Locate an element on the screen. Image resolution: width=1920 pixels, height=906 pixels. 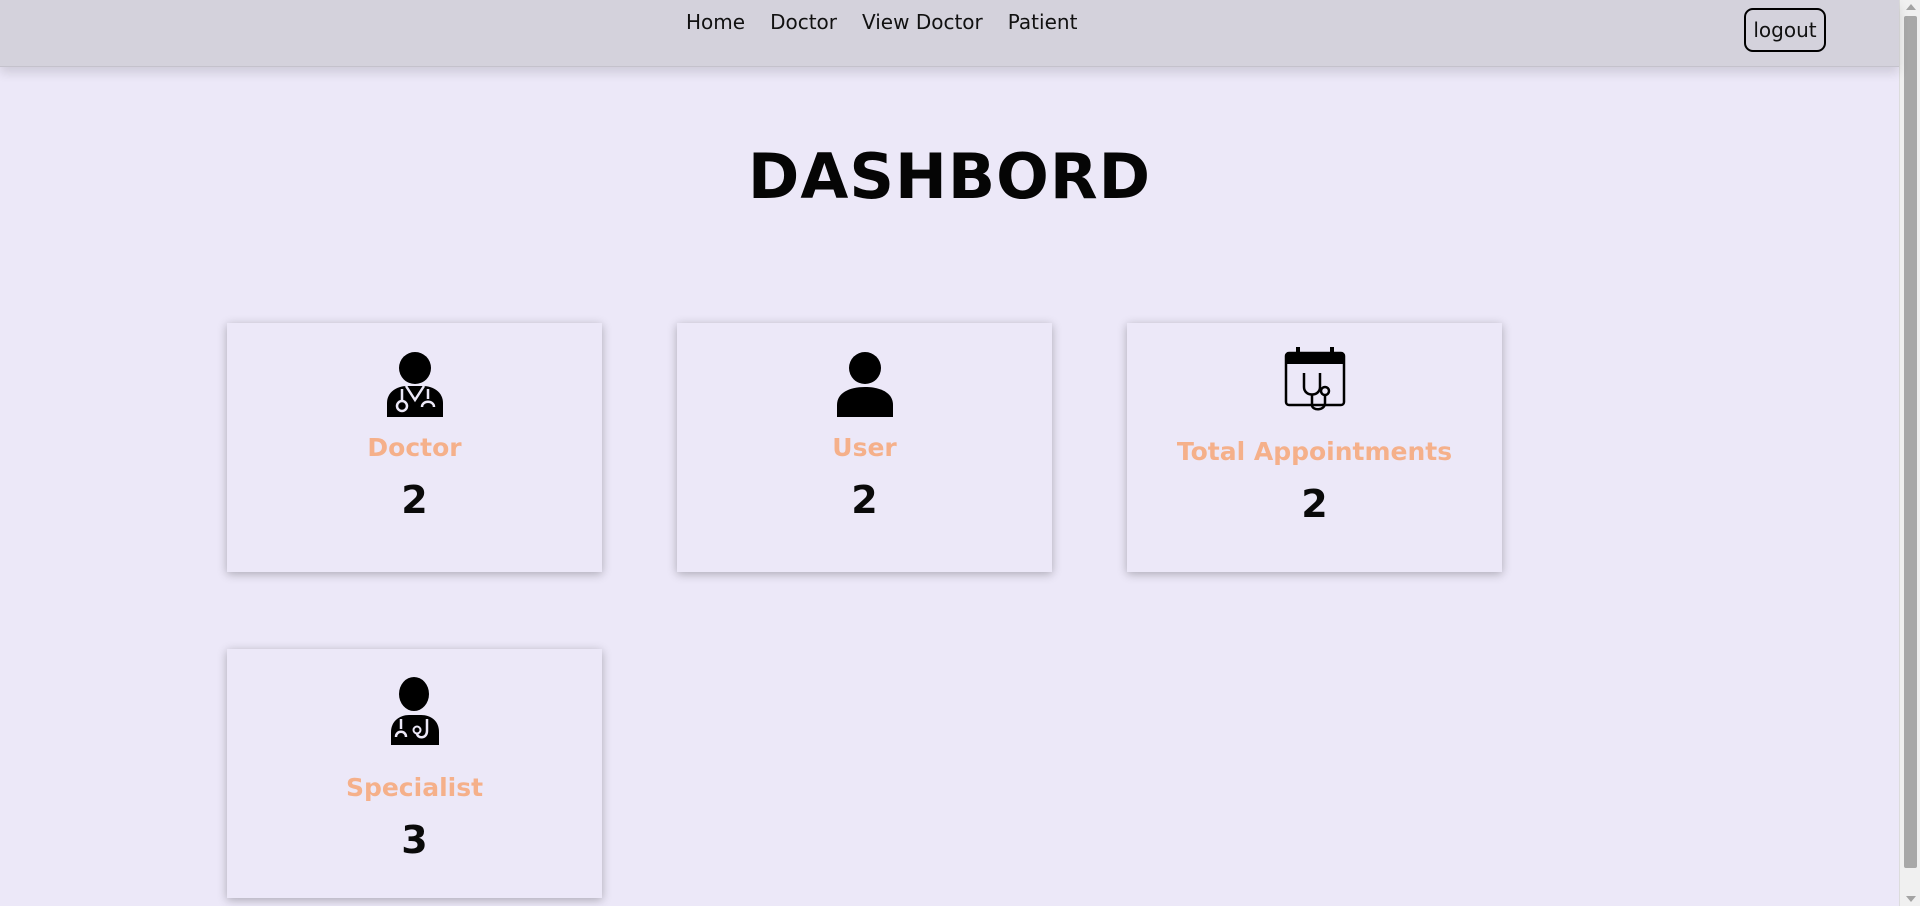
vertical-scrollbar is located at coordinates (1909, 453).